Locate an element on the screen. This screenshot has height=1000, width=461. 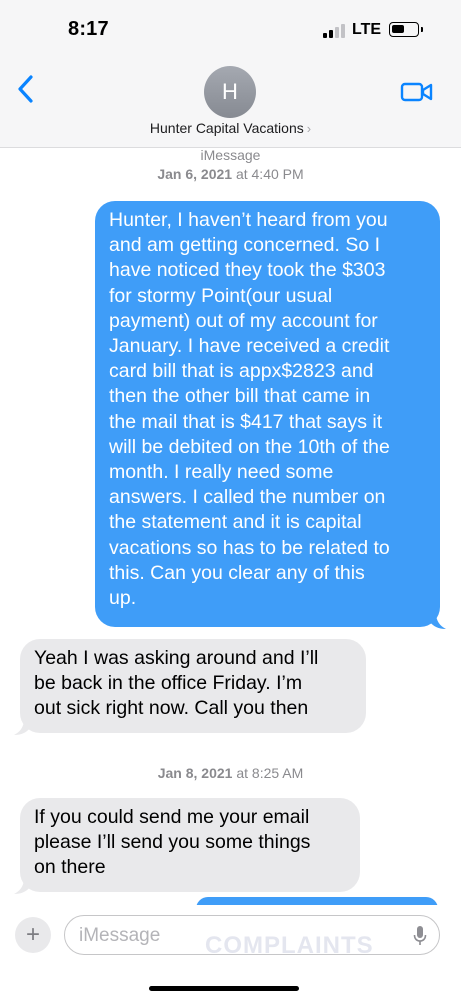
bubble-tail-outgoing is located at coordinates (438, 621).